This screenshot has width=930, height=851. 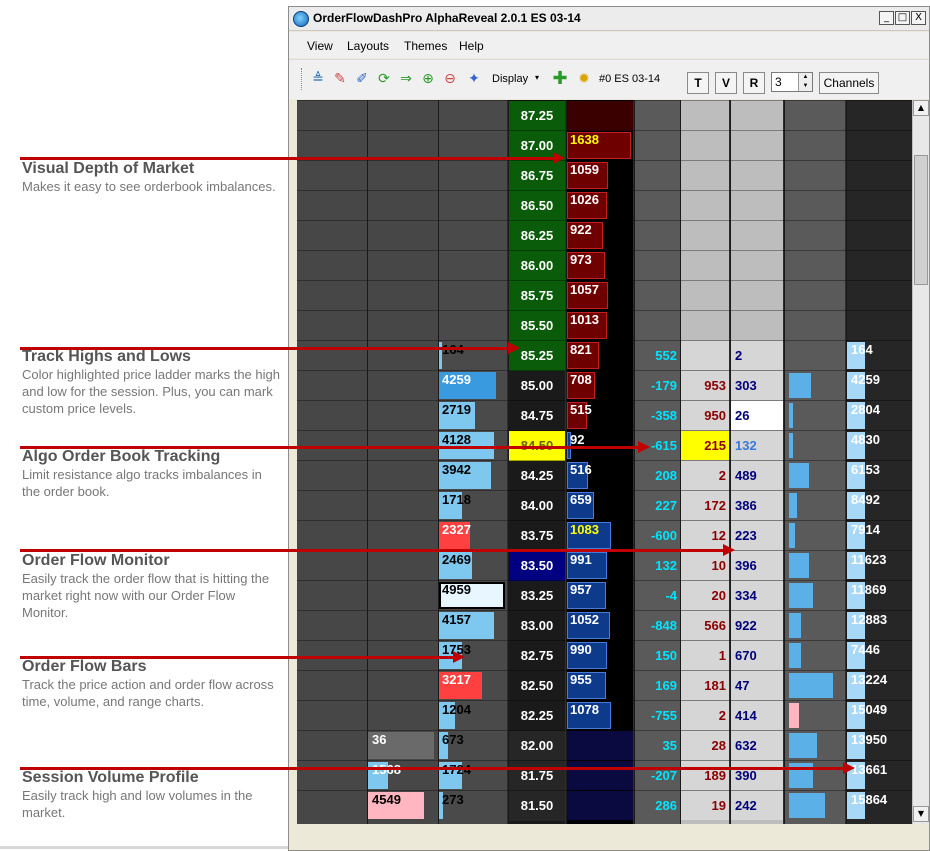 I want to click on price-level: 85.00, so click(x=537, y=386).